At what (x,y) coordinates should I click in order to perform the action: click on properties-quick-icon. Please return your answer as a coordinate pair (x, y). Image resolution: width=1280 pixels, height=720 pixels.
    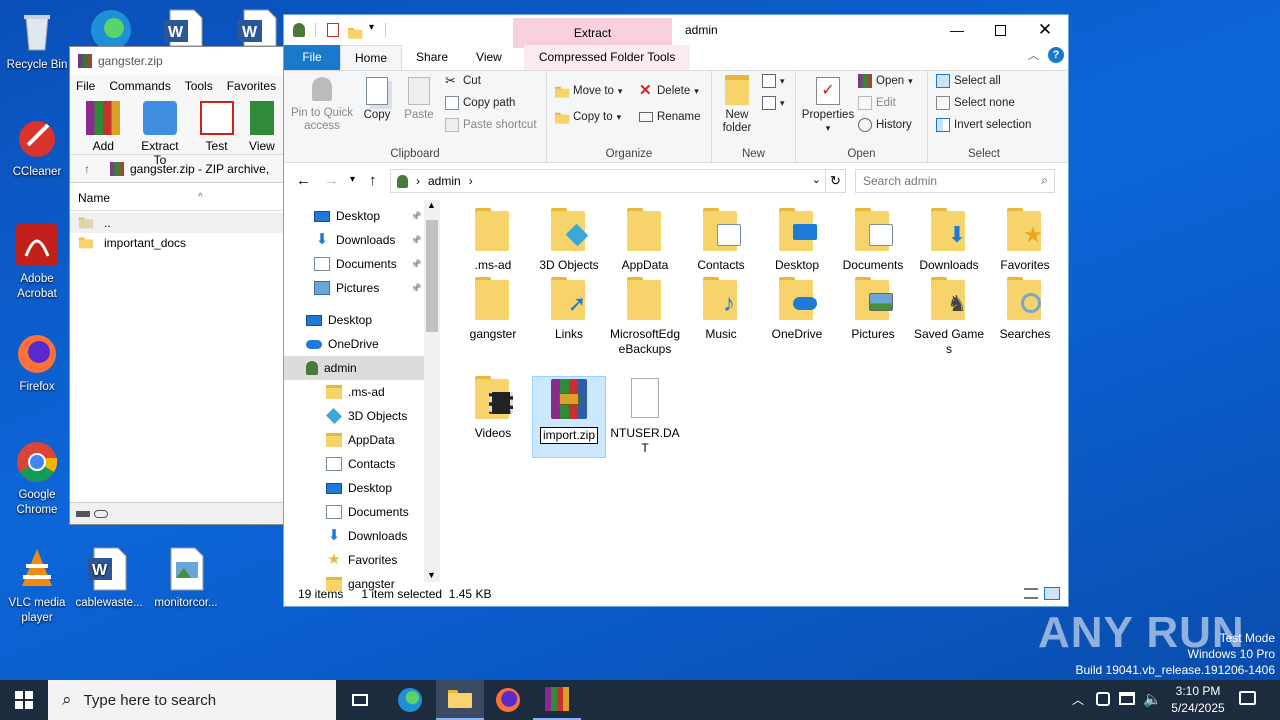
    Looking at the image, I should click on (333, 30).